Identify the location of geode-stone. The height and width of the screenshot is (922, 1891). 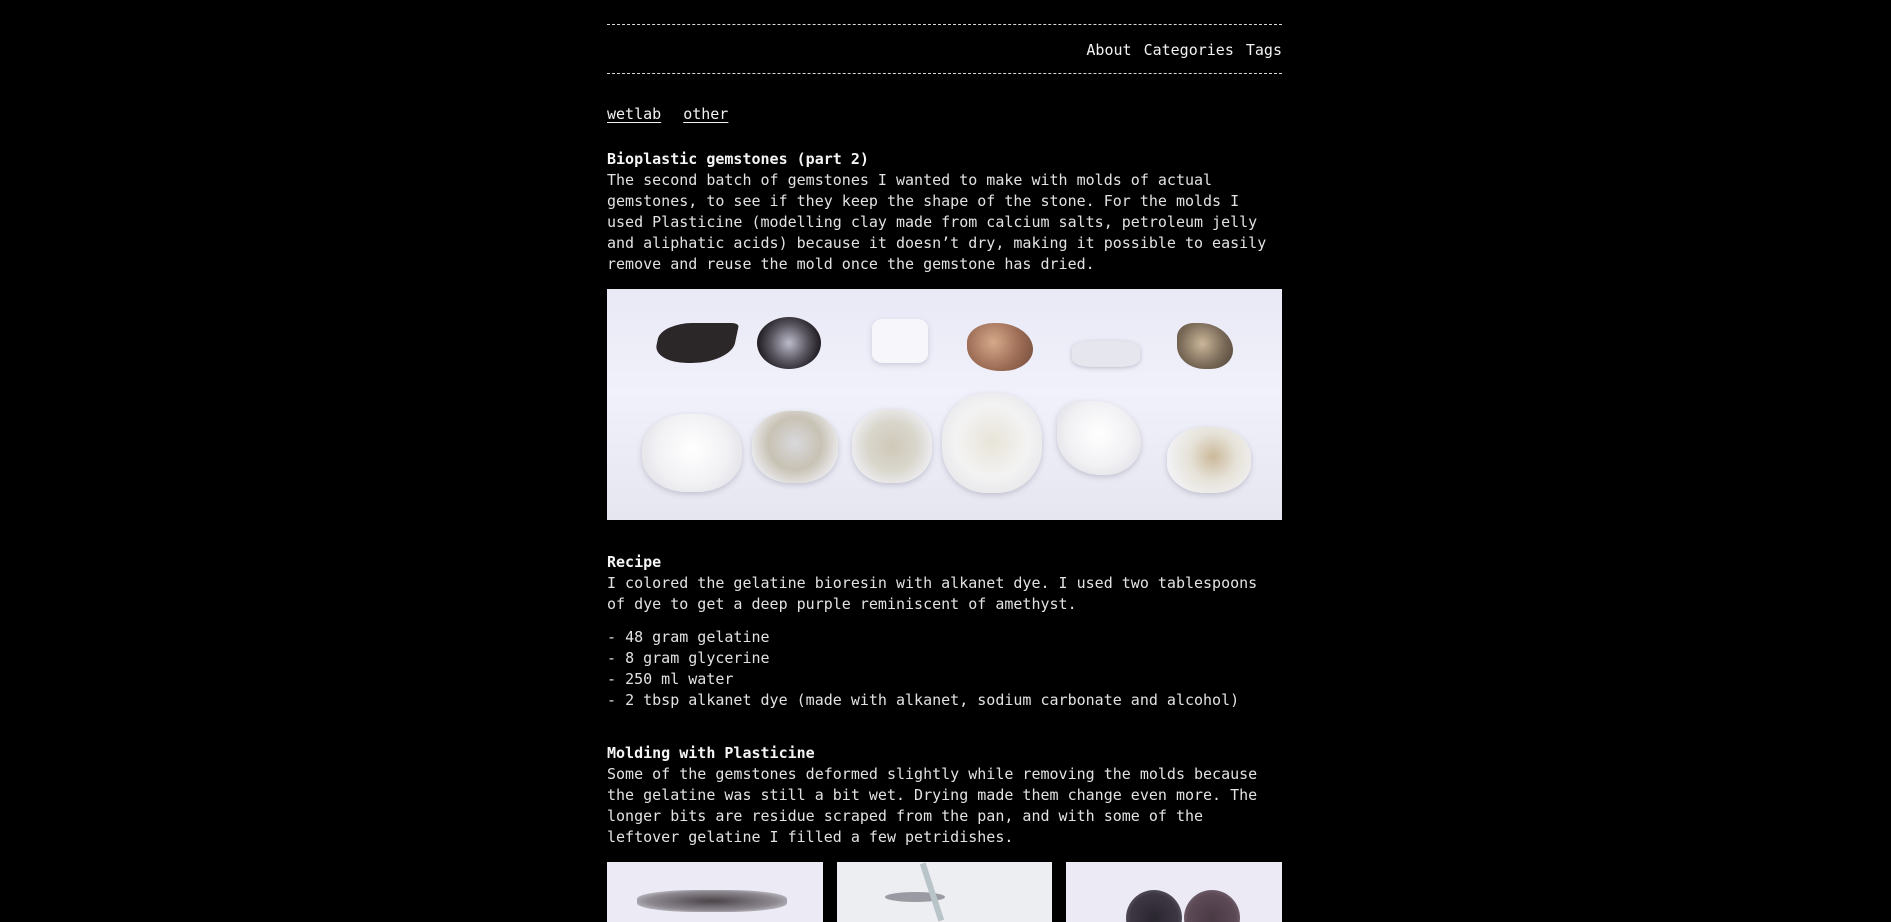
(789, 343).